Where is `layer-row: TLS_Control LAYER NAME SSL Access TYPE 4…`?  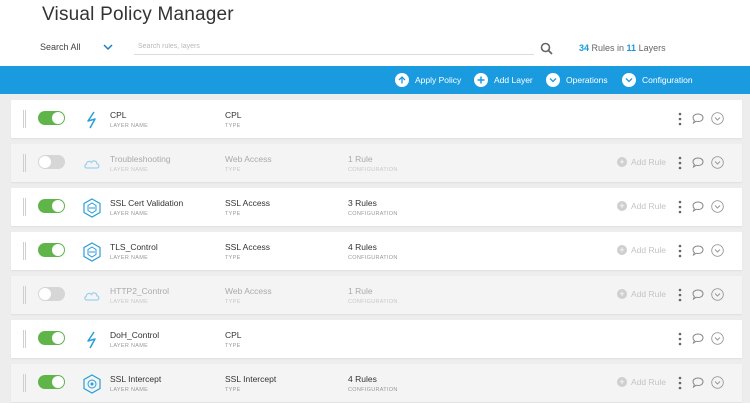
layer-row: TLS_Control LAYER NAME SSL Access TYPE 4… is located at coordinates (376, 251).